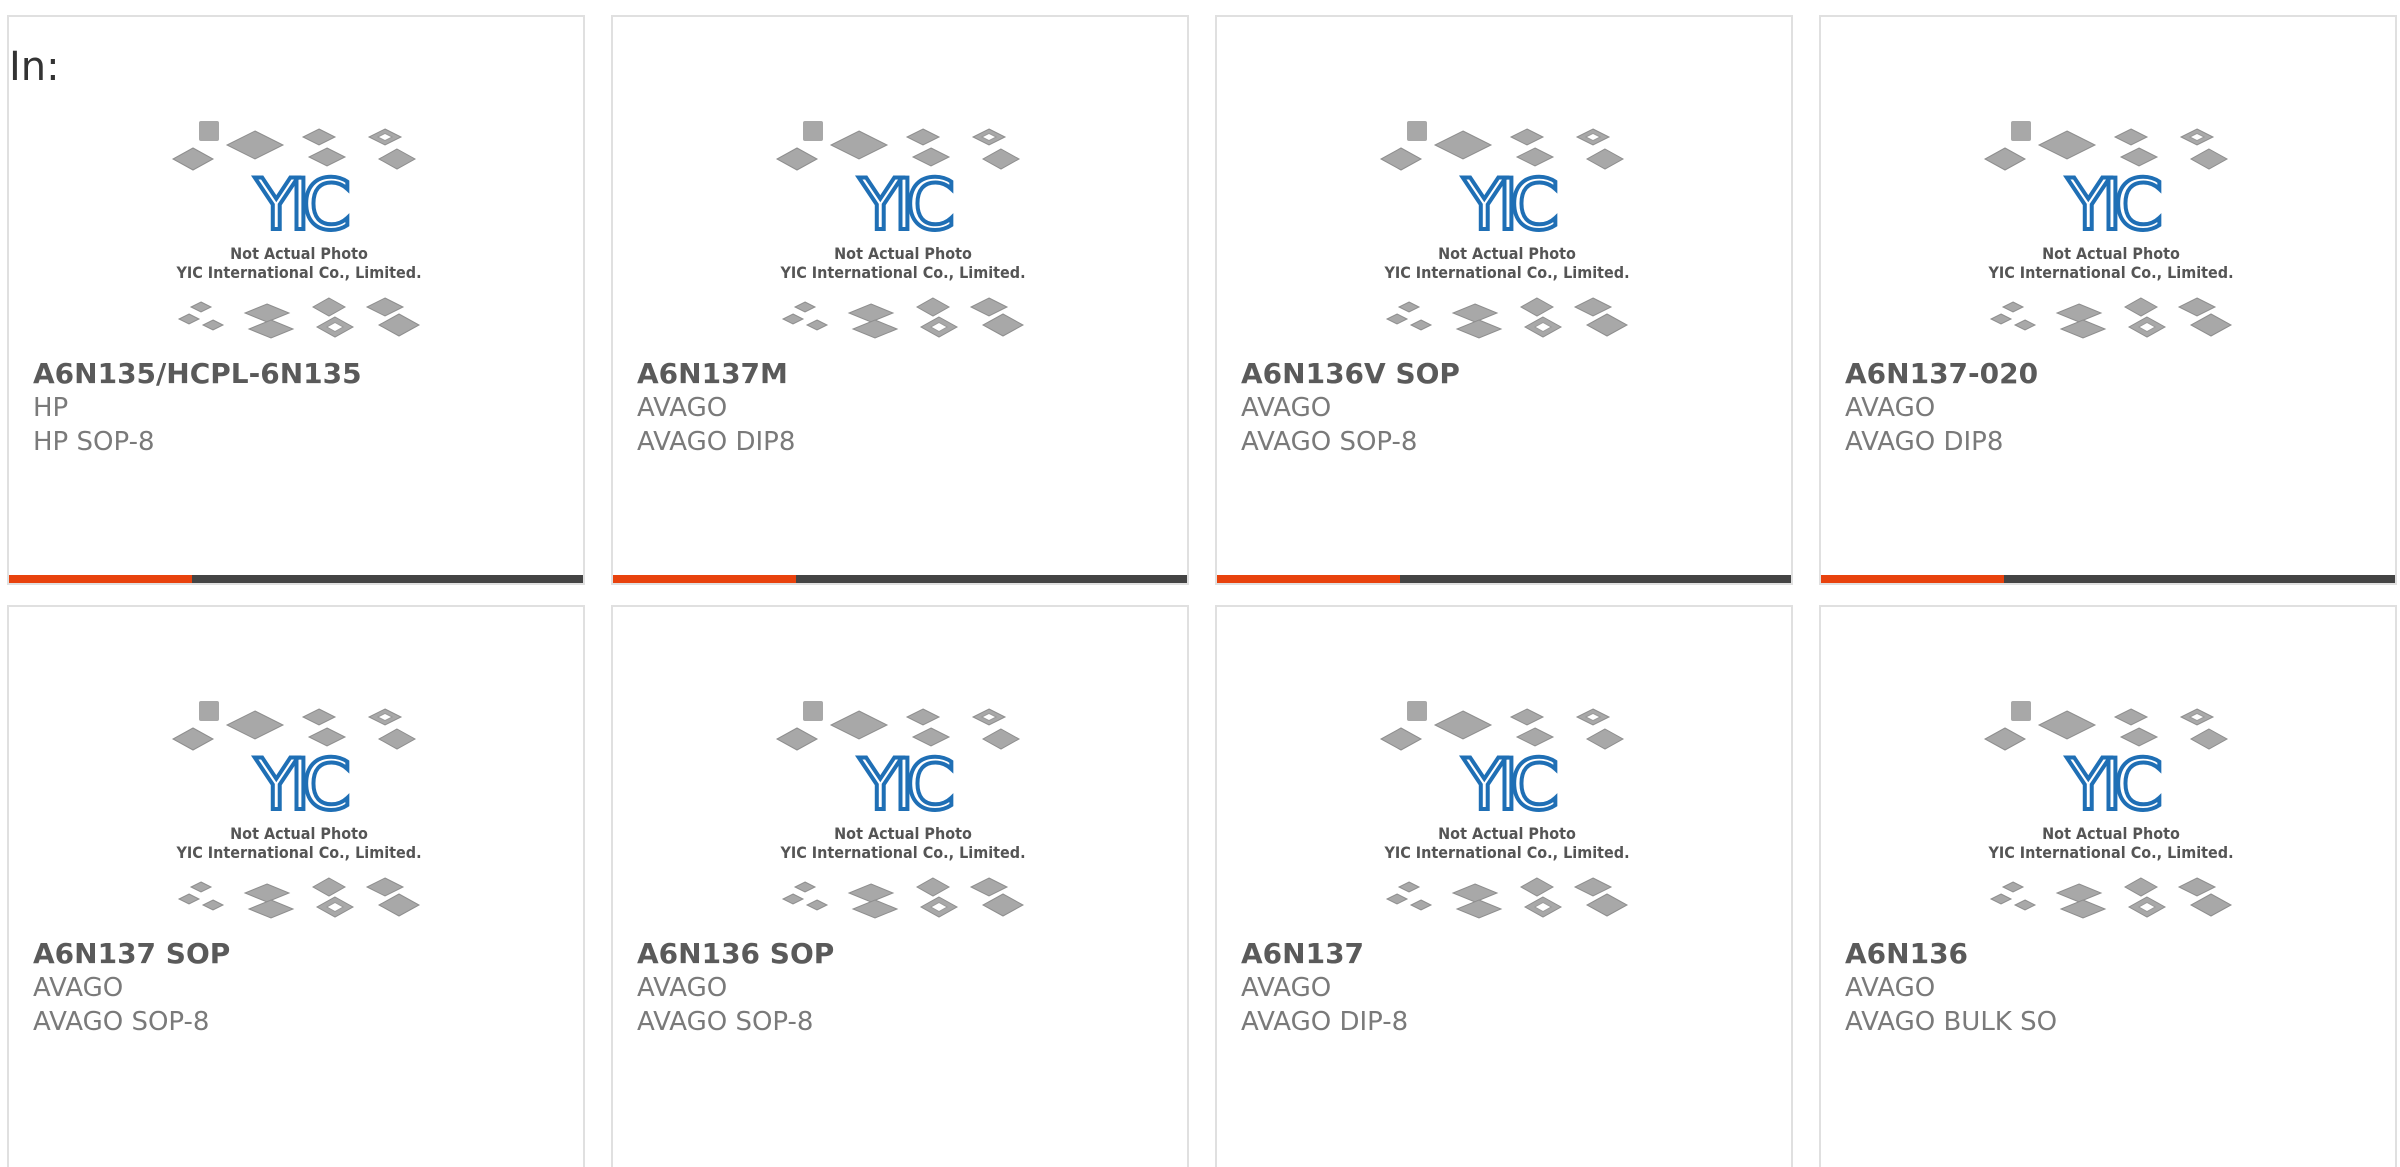 Image resolution: width=2400 pixels, height=1167 pixels. What do you see at coordinates (1510, 374) in the screenshot?
I see `part-number-link: A6N136V SOP` at bounding box center [1510, 374].